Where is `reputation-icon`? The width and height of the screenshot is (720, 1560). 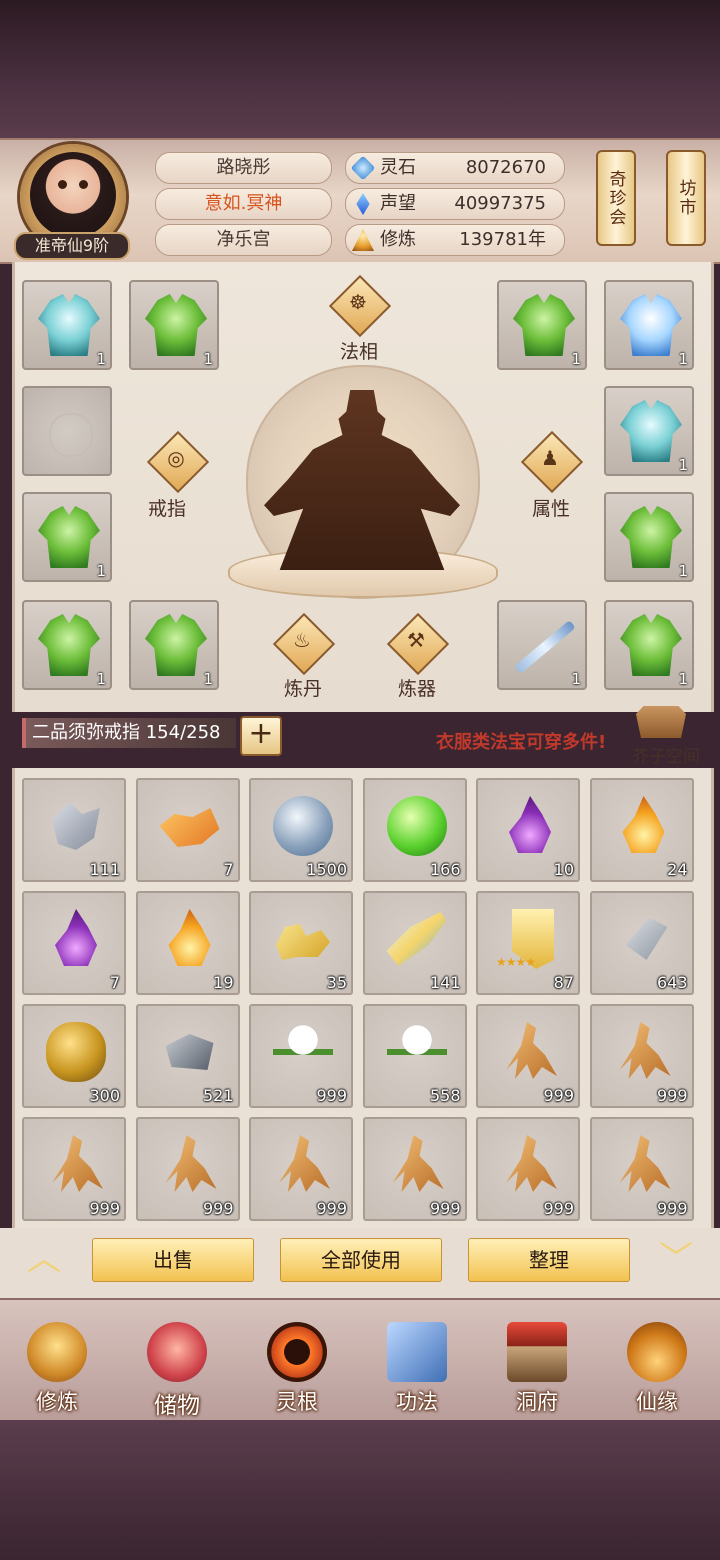
reputation-icon is located at coordinates (363, 204).